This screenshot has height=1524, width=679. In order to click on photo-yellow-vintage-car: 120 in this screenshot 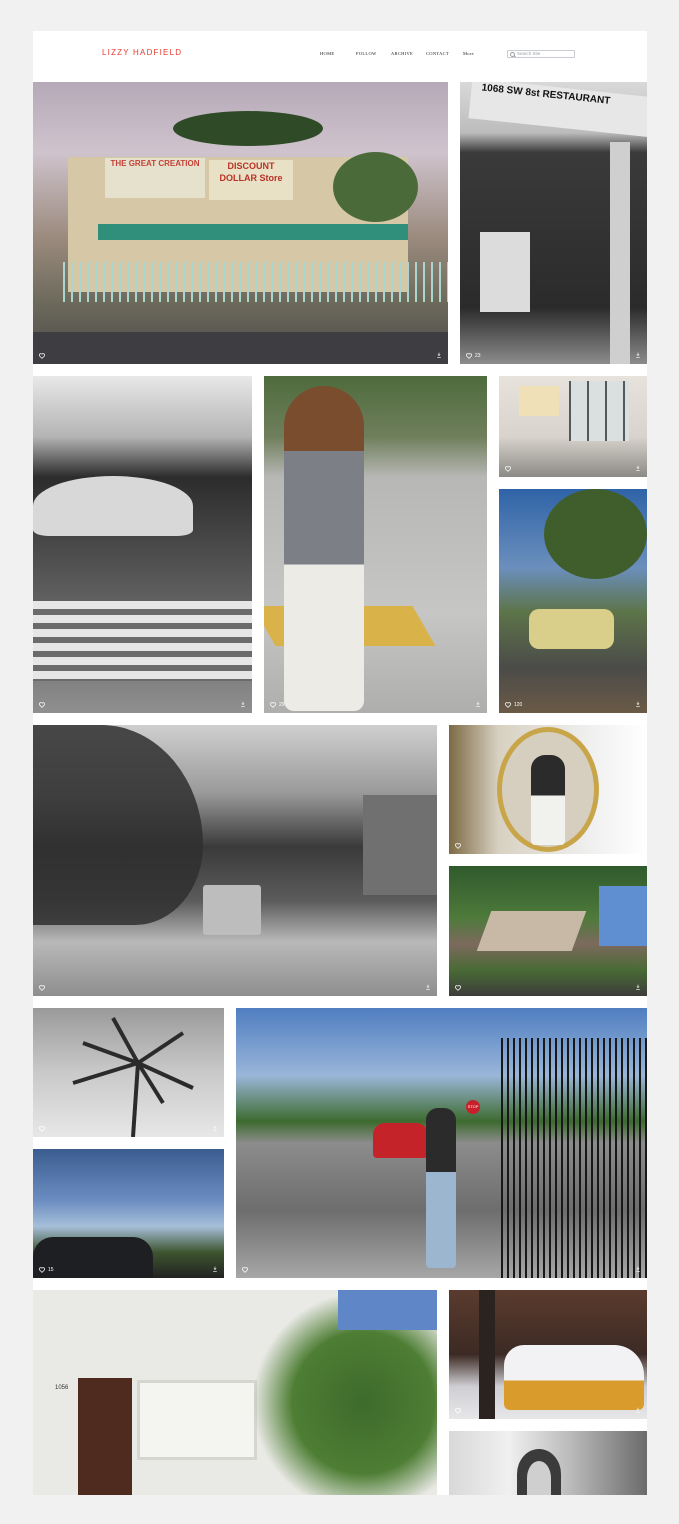, I will do `click(573, 601)`.